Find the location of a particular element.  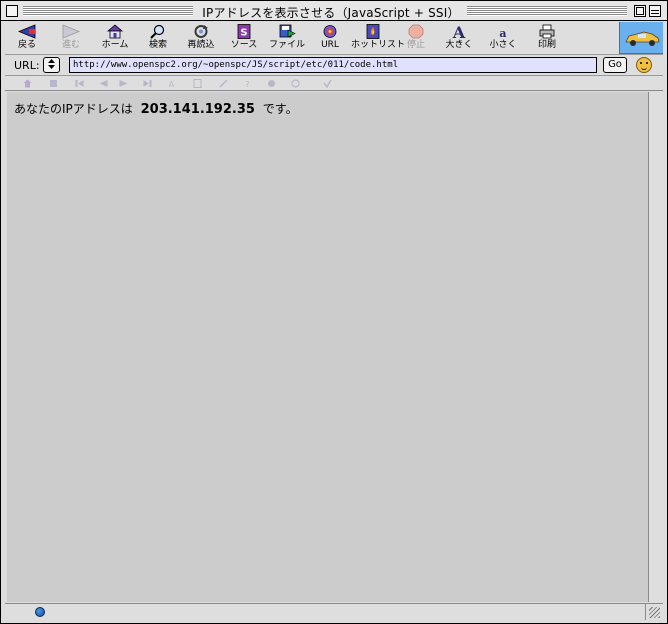

search-icon is located at coordinates (158, 31).